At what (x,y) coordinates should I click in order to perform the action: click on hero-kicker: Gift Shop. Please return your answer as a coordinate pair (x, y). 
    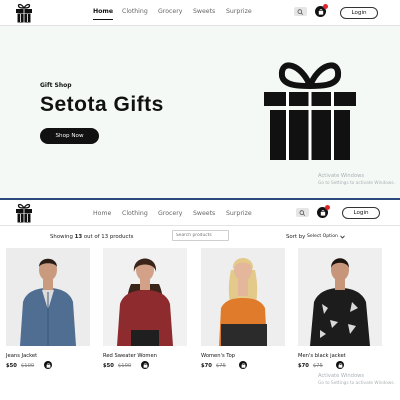
    Looking at the image, I should click on (56, 85).